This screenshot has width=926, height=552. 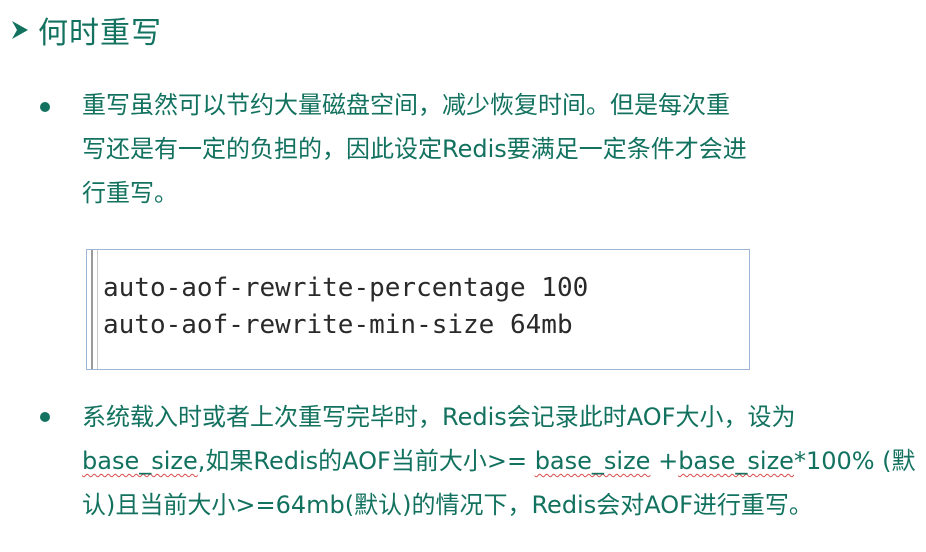 What do you see at coordinates (20, 30) in the screenshot?
I see `arrow-bullet-icon` at bounding box center [20, 30].